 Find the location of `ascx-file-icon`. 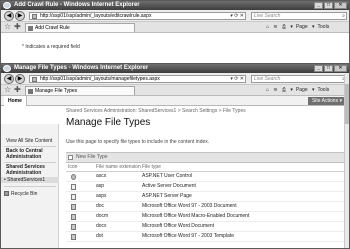

ascx-file-icon is located at coordinates (73, 177).